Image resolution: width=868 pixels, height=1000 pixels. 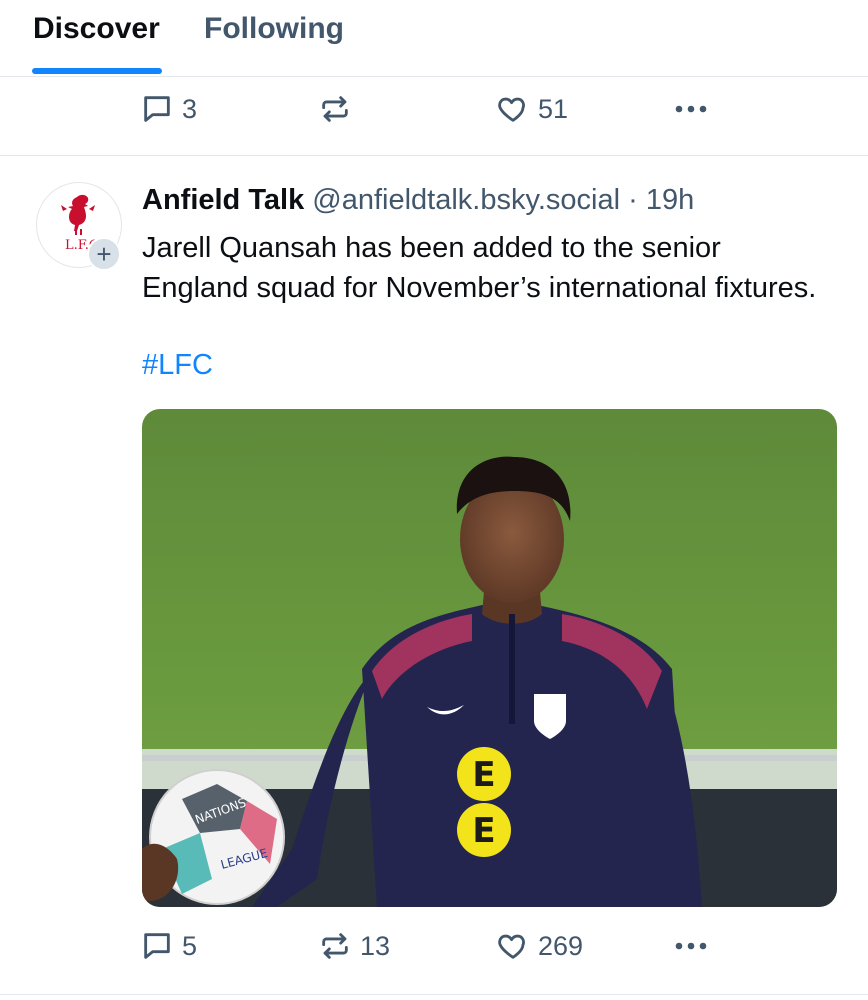 I want to click on reply-count: 3, so click(x=190, y=108).